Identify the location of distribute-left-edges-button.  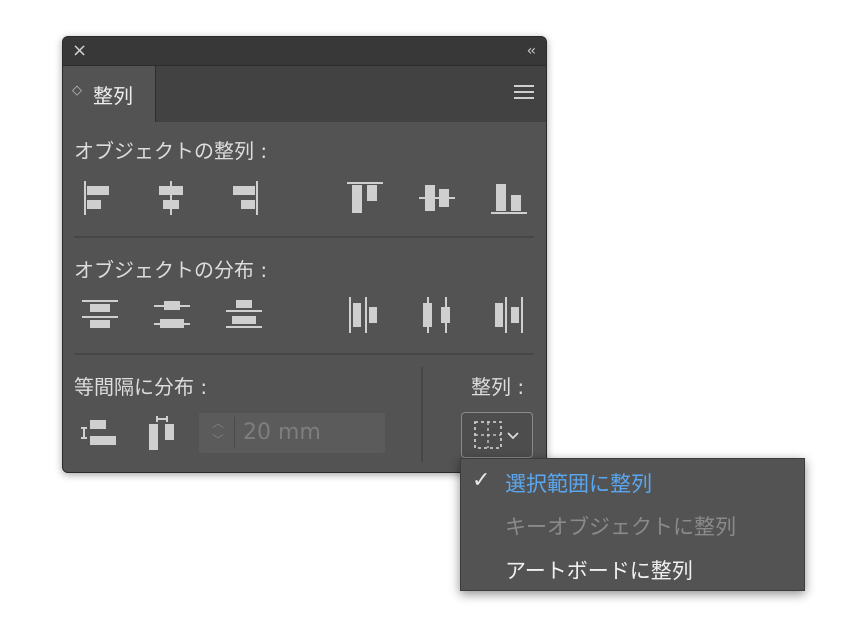
(365, 315).